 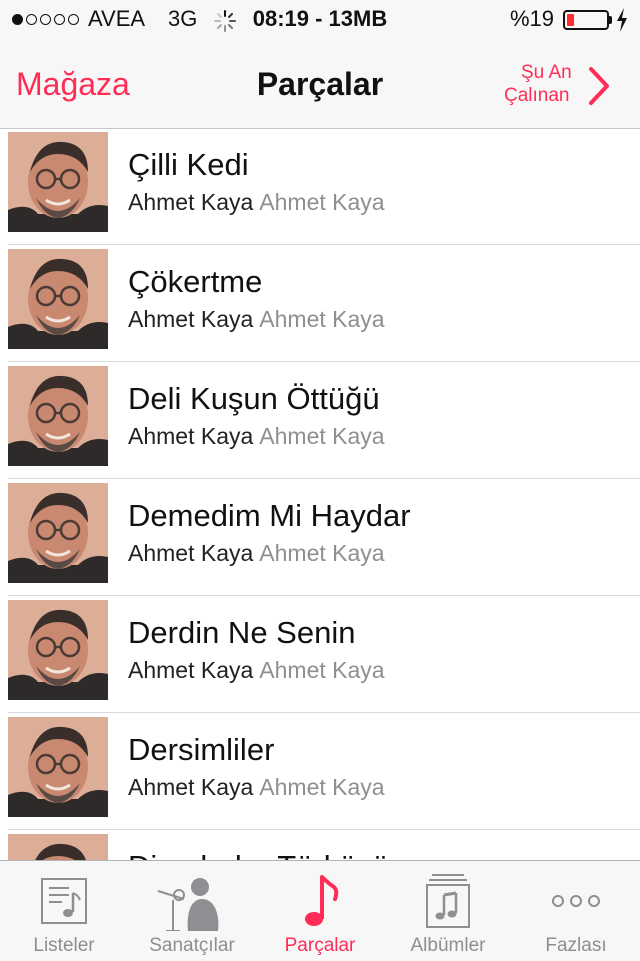 What do you see at coordinates (192, 945) in the screenshot?
I see `tab-label: Sanatçılar` at bounding box center [192, 945].